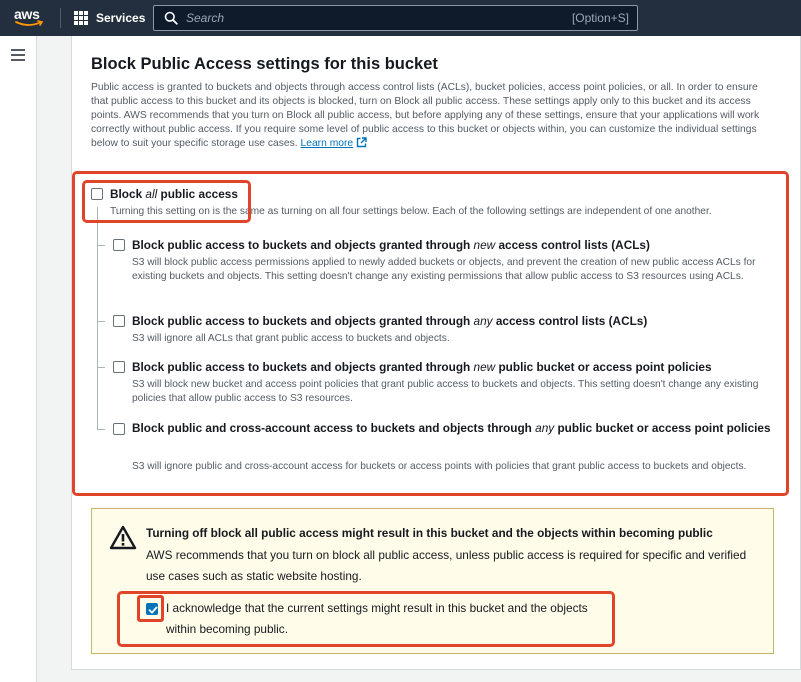 The image size is (801, 682). I want to click on block-any-policies-checkbox, so click(119, 429).